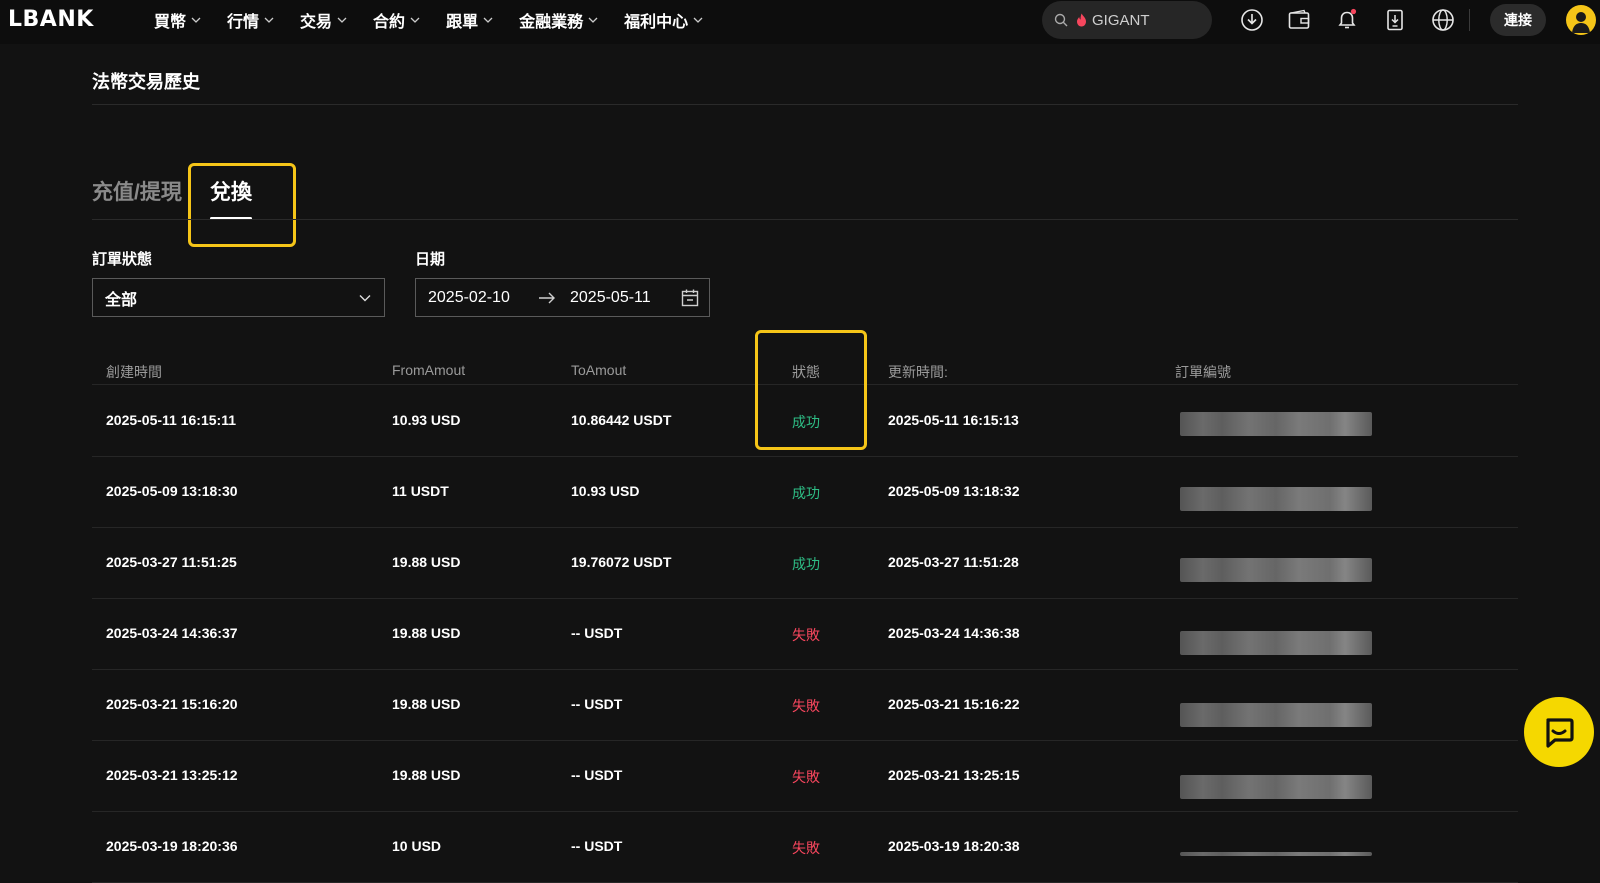 Image resolution: width=1600 pixels, height=883 pixels. Describe the element at coordinates (171, 420) in the screenshot. I see `cell-created: 2025-05-11 16:15:11` at that location.